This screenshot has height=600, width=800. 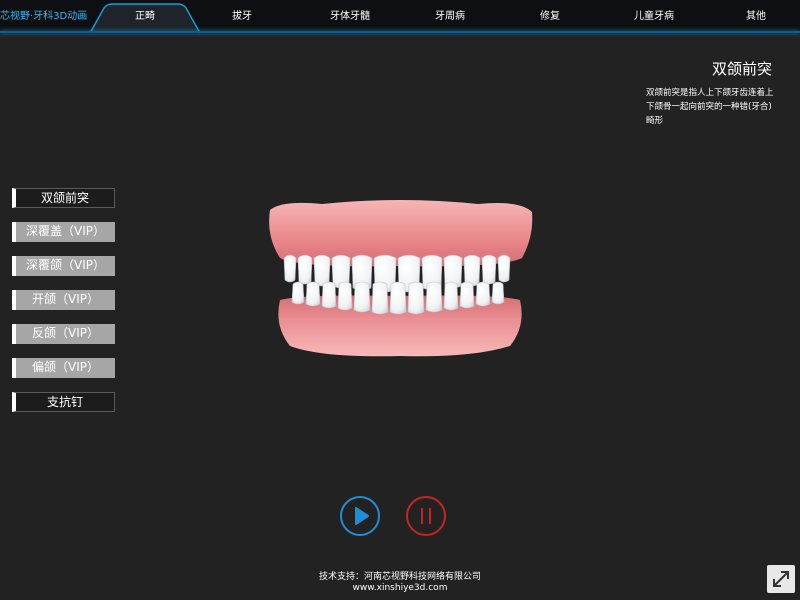 I want to click on tab-endodontics: 牙体牙髓, so click(x=350, y=17).